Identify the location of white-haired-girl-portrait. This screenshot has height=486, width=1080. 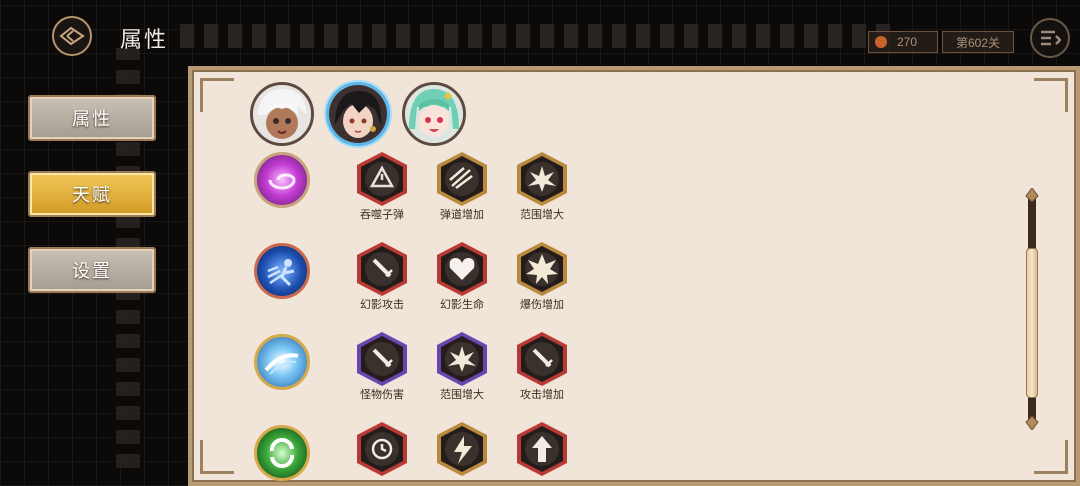
(282, 114).